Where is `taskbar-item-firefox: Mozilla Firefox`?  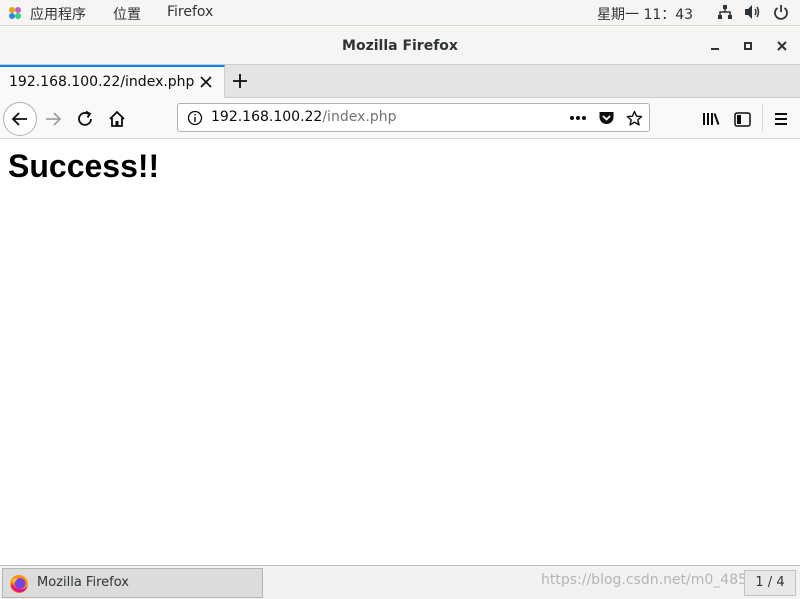
taskbar-item-firefox: Mozilla Firefox is located at coordinates (132, 583).